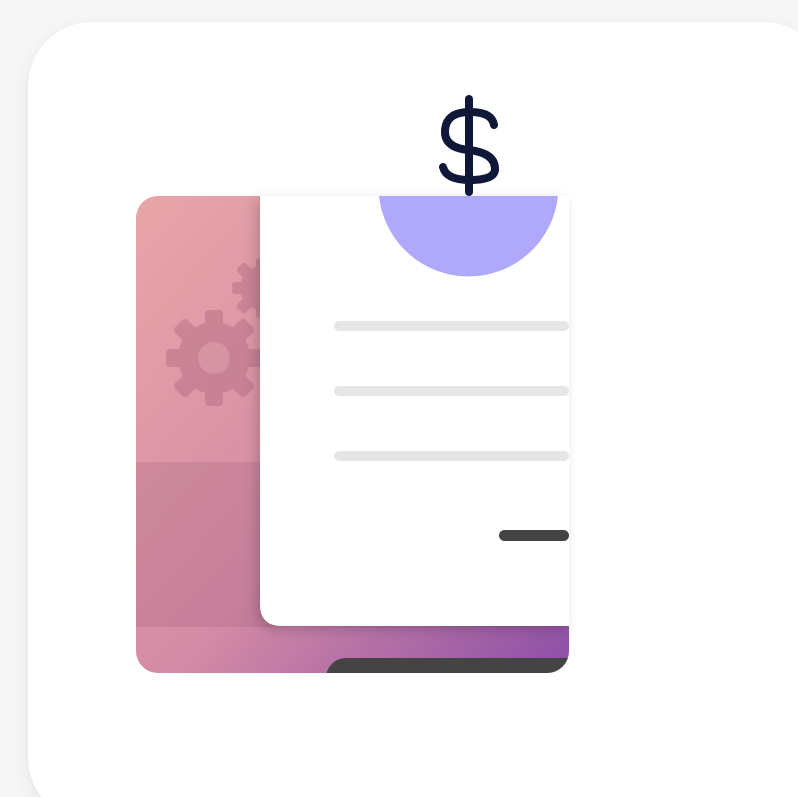 The height and width of the screenshot is (797, 798). I want to click on tray-bar, so click(447, 665).